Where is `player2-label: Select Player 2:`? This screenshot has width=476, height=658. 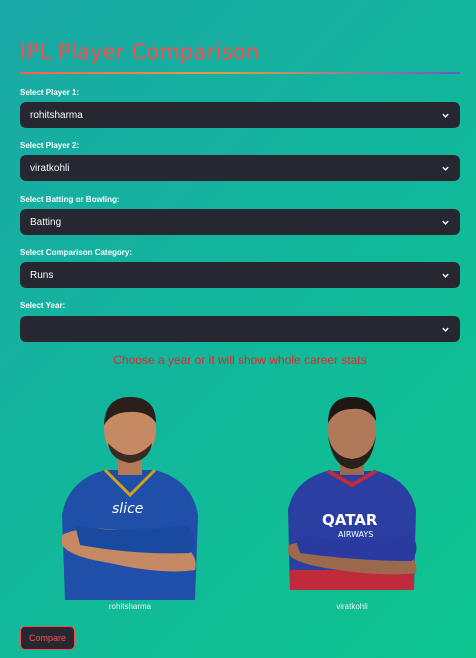
player2-label: Select Player 2: is located at coordinates (50, 145).